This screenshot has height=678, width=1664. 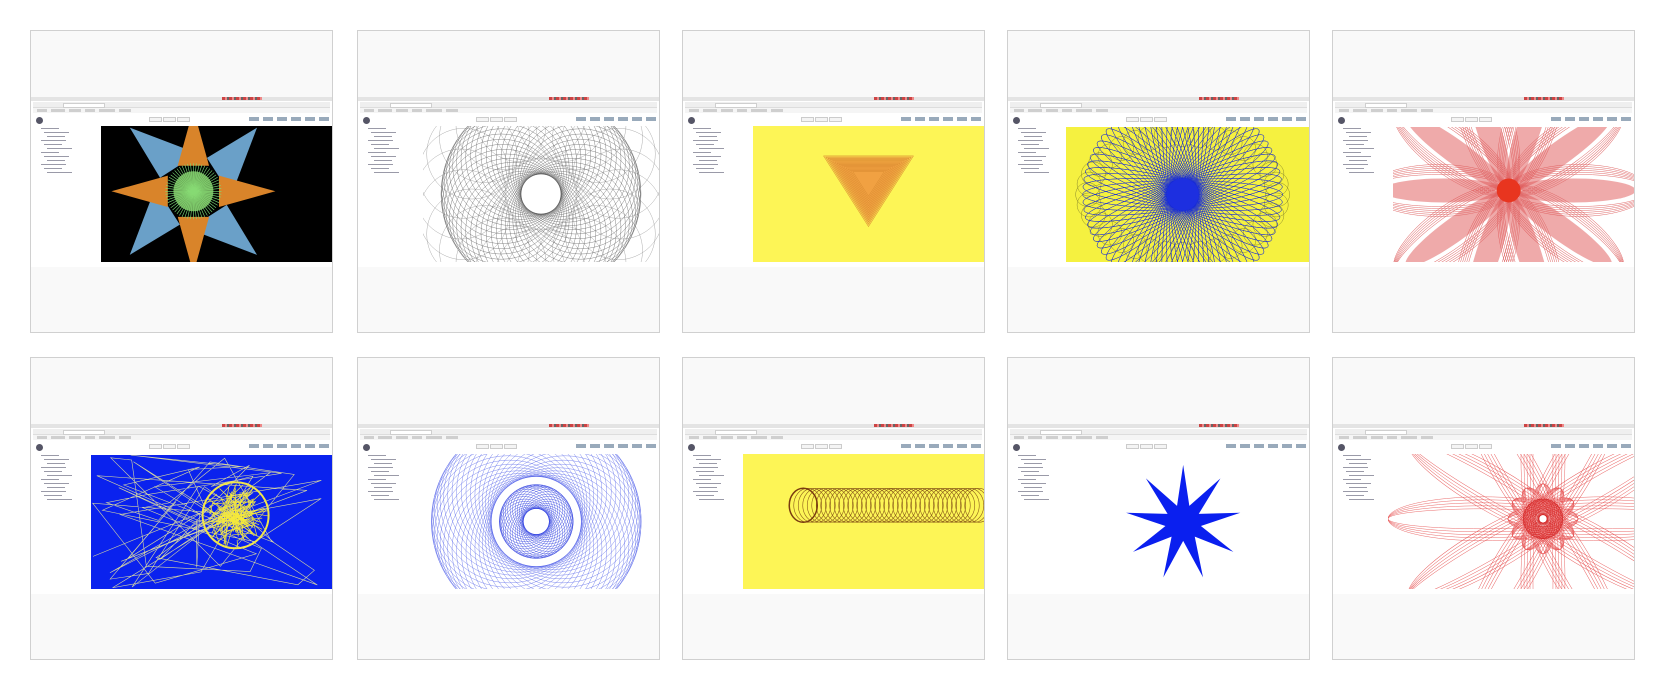 What do you see at coordinates (536, 521) in the screenshot?
I see `blue-circles-drawing` at bounding box center [536, 521].